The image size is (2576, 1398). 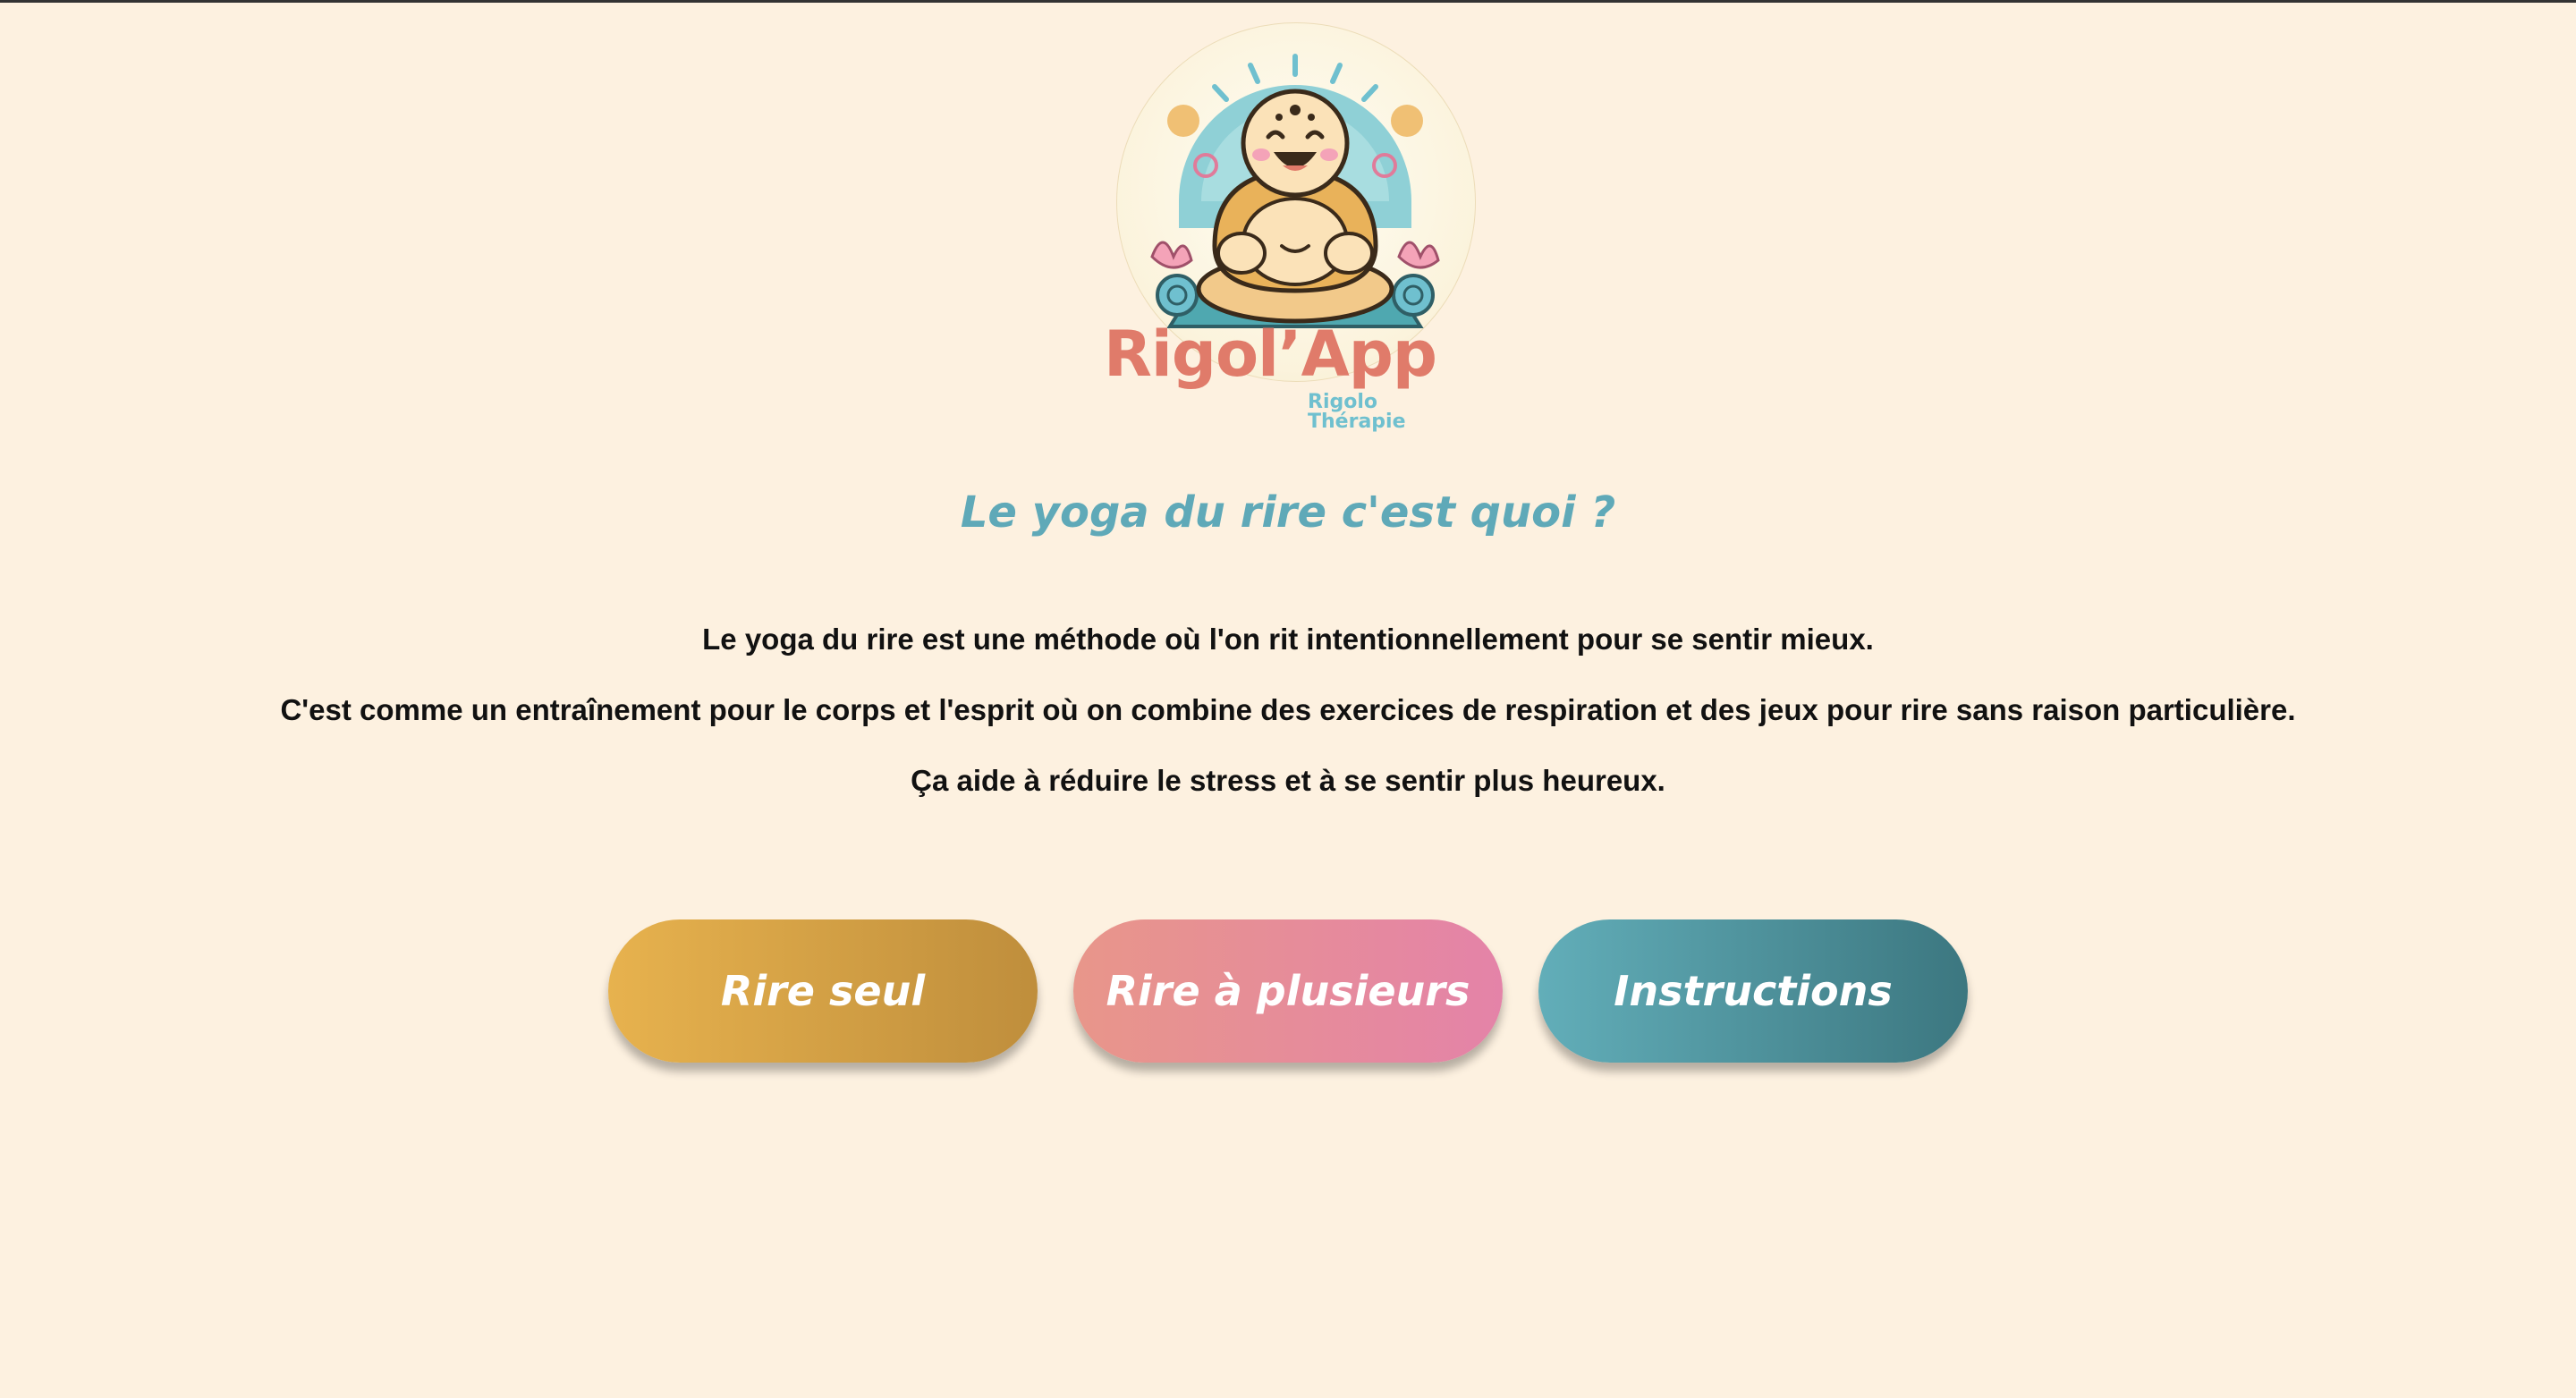 I want to click on instructions-button: Instructions, so click(x=1753, y=991).